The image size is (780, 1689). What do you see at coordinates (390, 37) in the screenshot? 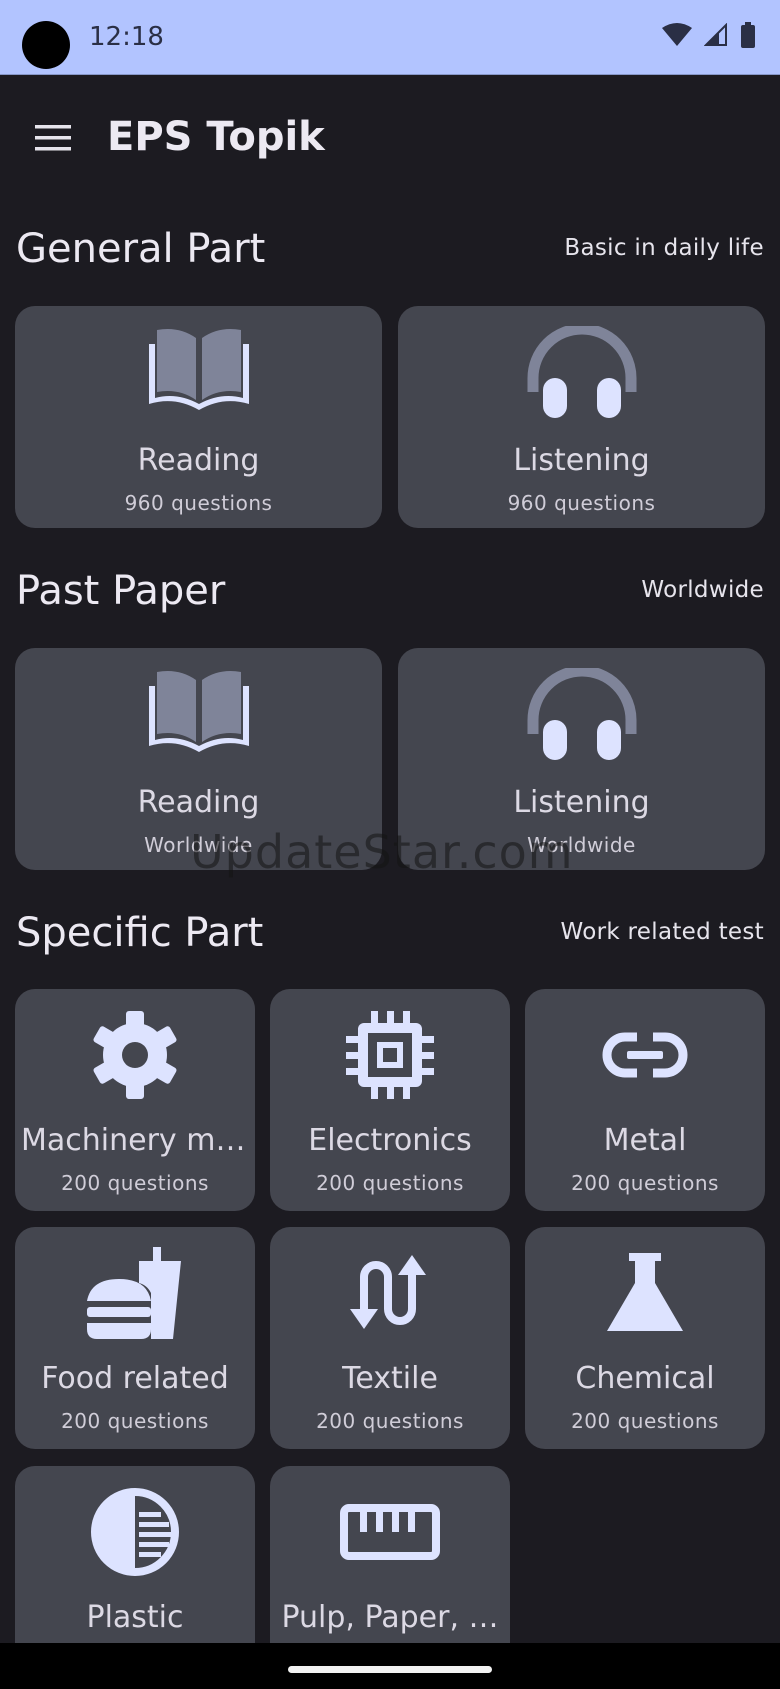
I see `status-bar: 12:18` at bounding box center [390, 37].